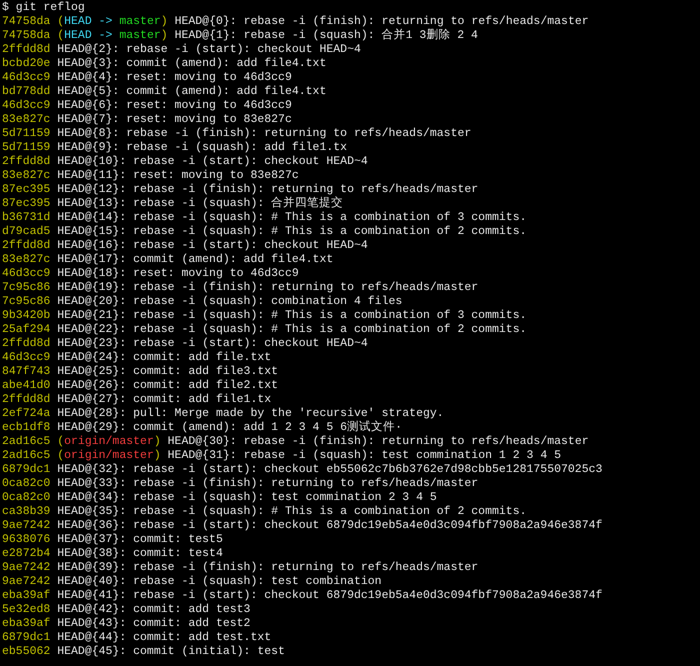  Describe the element at coordinates (147, 106) in the screenshot. I see `reflog-line: 46d3cc9 HEAD@{6}: reset: moving to 46d3cc9` at that location.